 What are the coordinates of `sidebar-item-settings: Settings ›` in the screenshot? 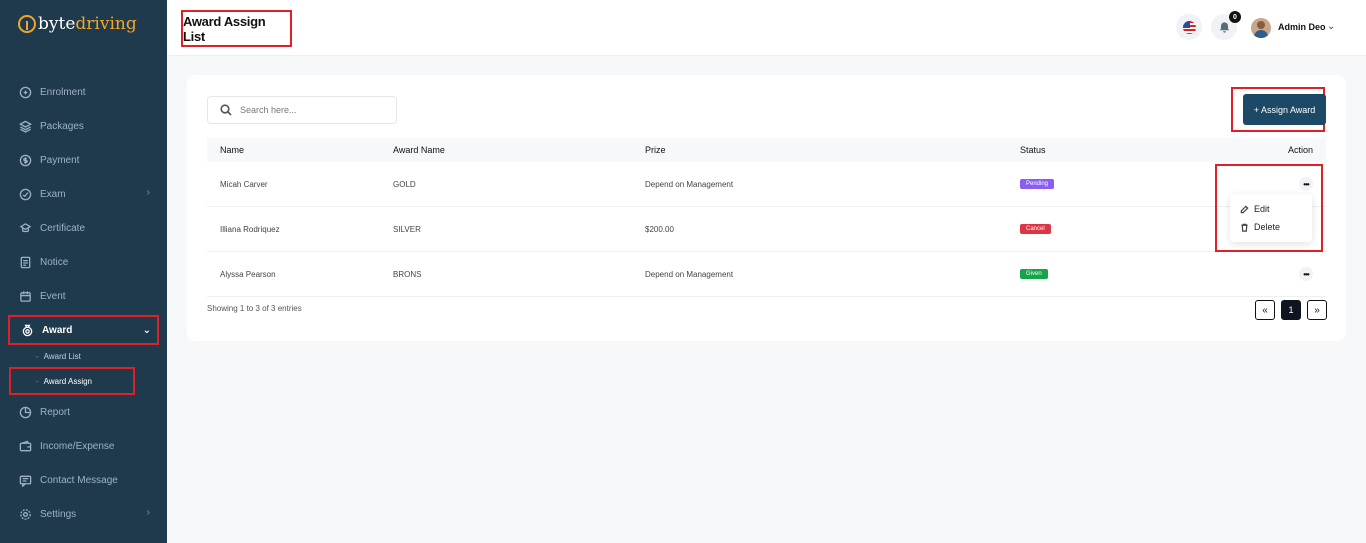 It's located at (88, 514).